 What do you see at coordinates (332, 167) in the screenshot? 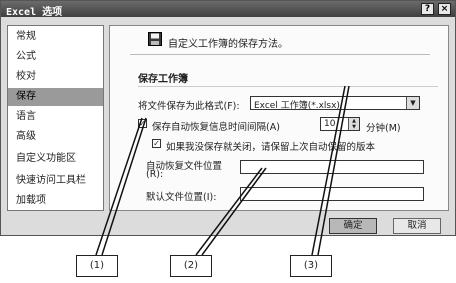
I see `autorecover-location-input` at bounding box center [332, 167].